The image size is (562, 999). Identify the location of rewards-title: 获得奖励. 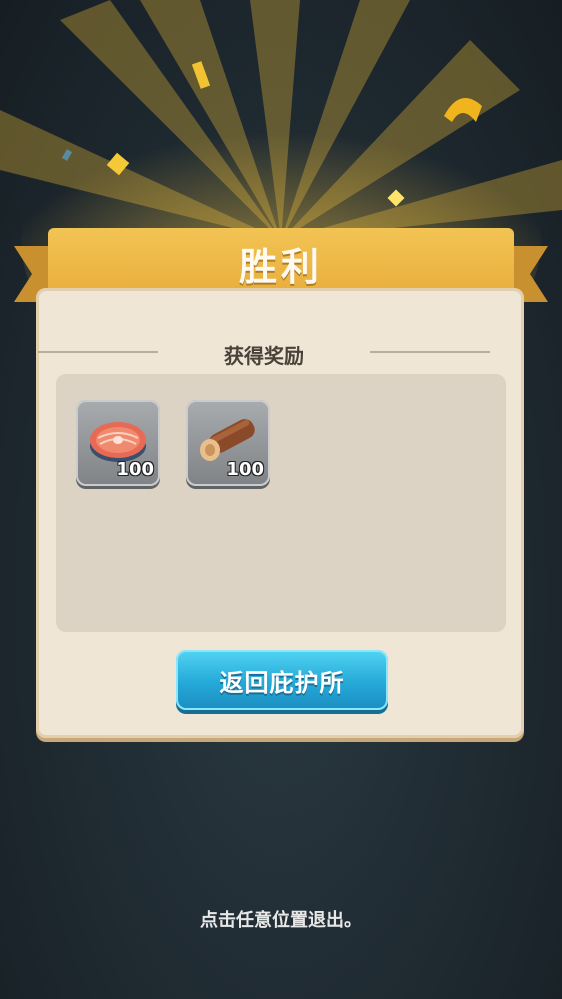
(264, 356).